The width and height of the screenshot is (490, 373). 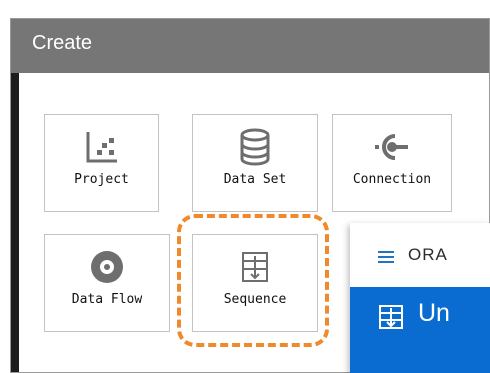 I want to click on database-icon, so click(x=255, y=147).